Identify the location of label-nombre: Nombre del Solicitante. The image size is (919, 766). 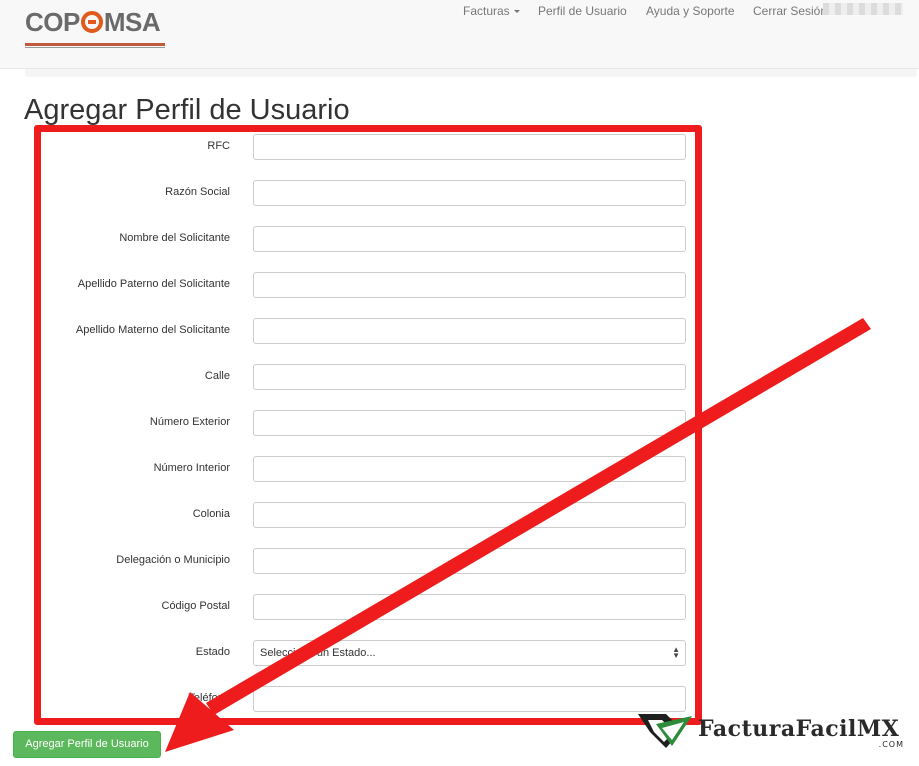
(174, 238).